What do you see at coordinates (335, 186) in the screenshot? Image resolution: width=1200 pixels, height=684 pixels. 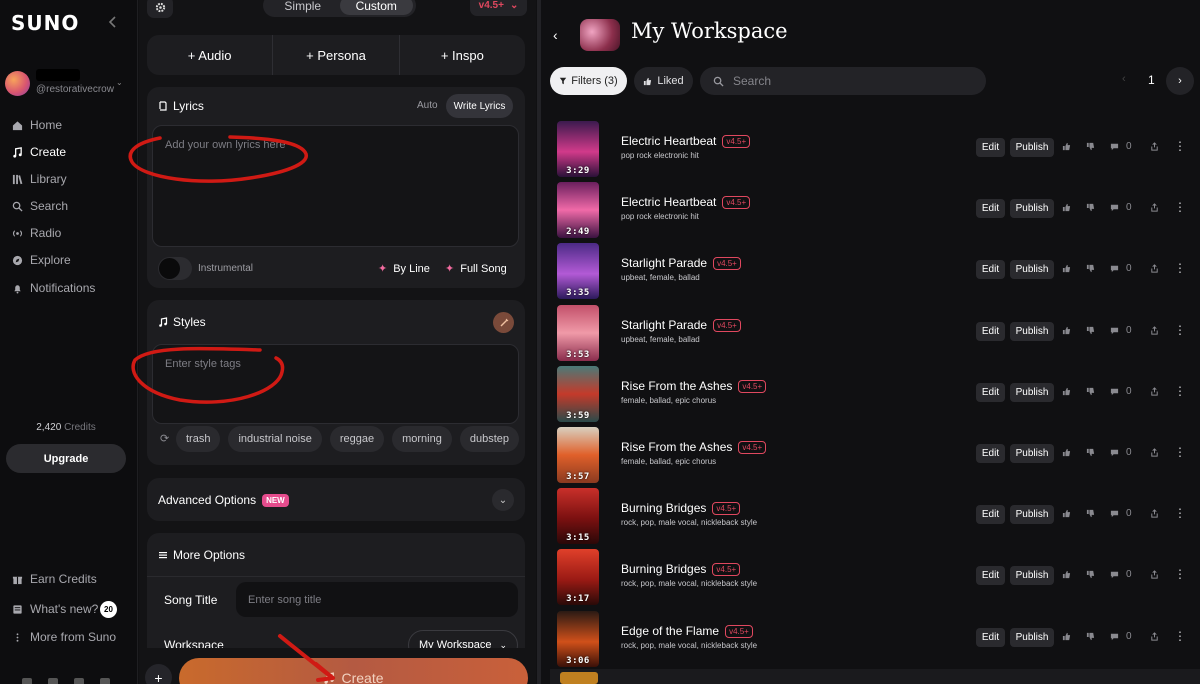 I see `lyrics-textarea: Add your own lyrics here` at bounding box center [335, 186].